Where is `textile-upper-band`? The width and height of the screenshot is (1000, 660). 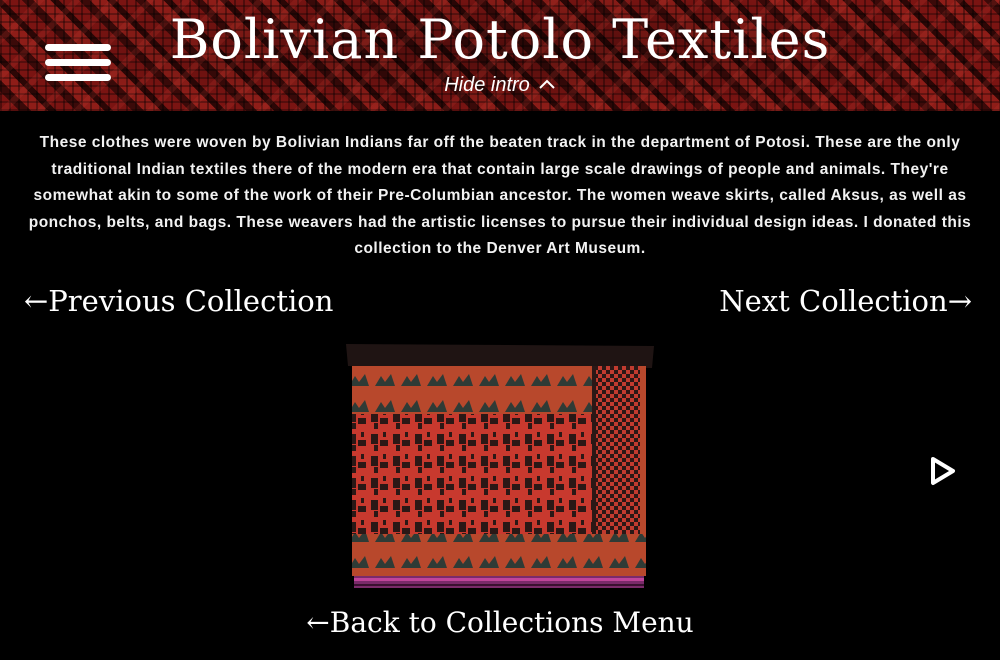 textile-upper-band is located at coordinates (474, 390).